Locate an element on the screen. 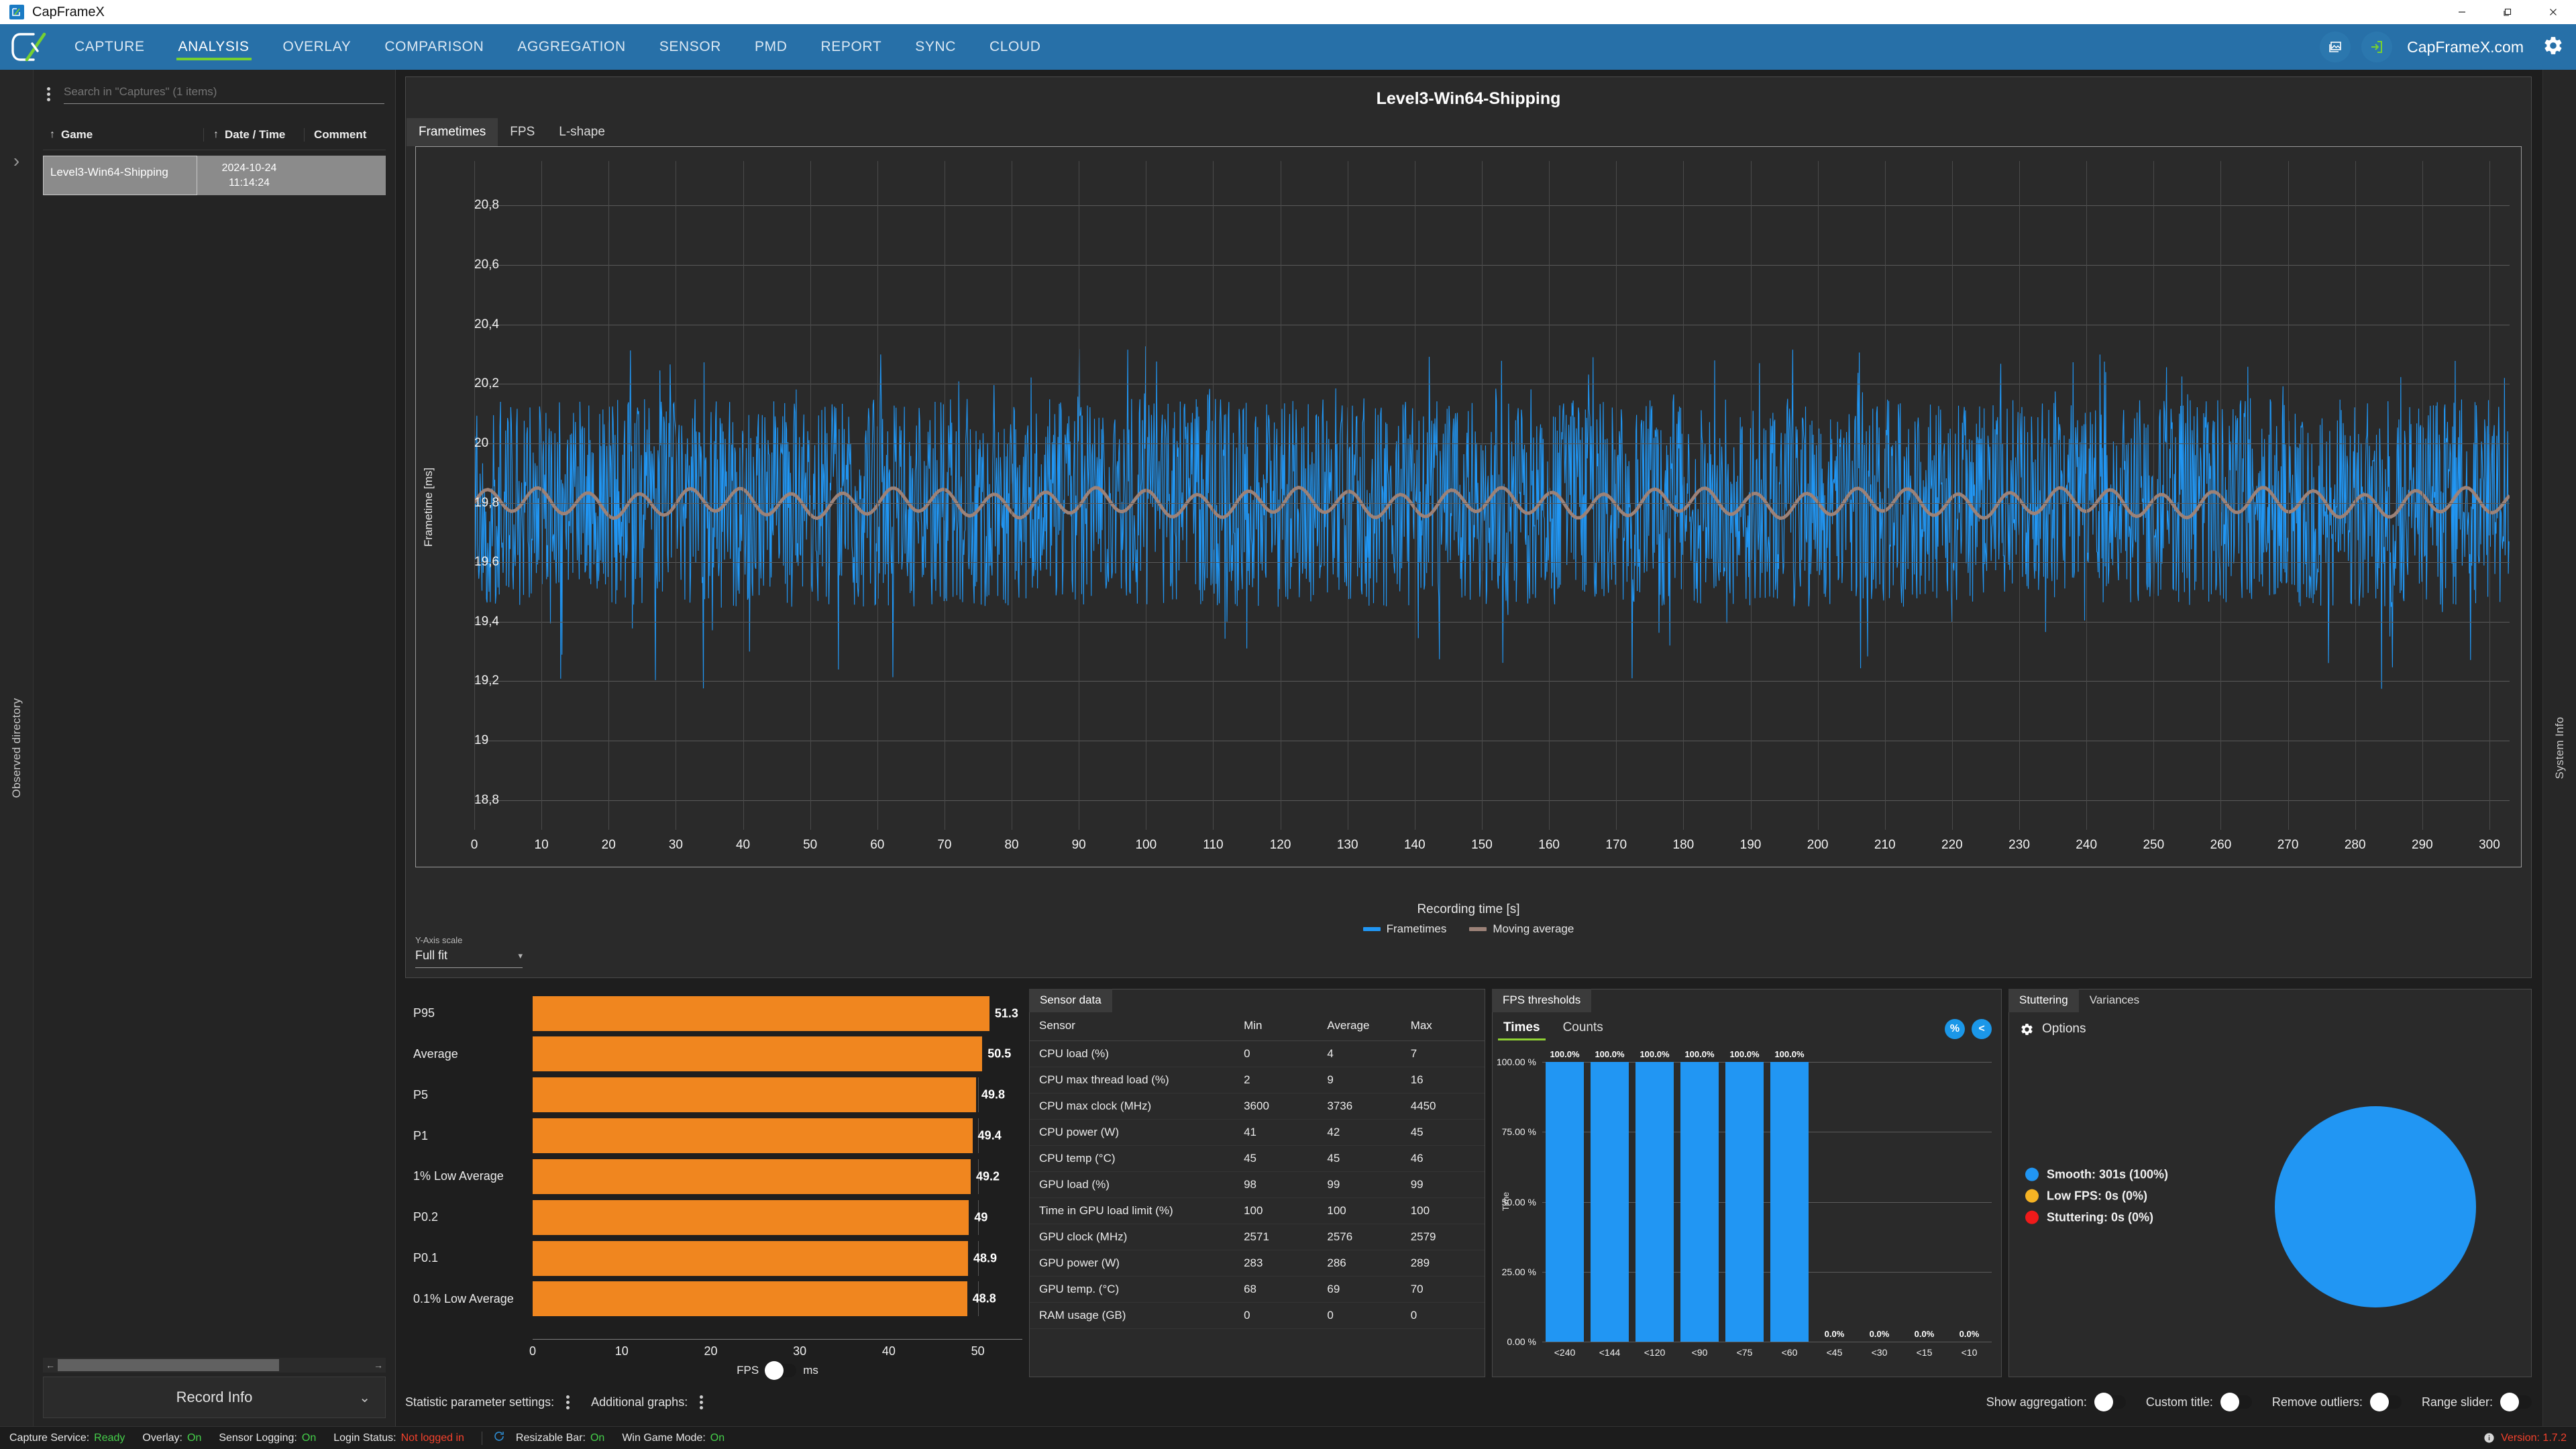  settings-gear-icon is located at coordinates (2553, 47).